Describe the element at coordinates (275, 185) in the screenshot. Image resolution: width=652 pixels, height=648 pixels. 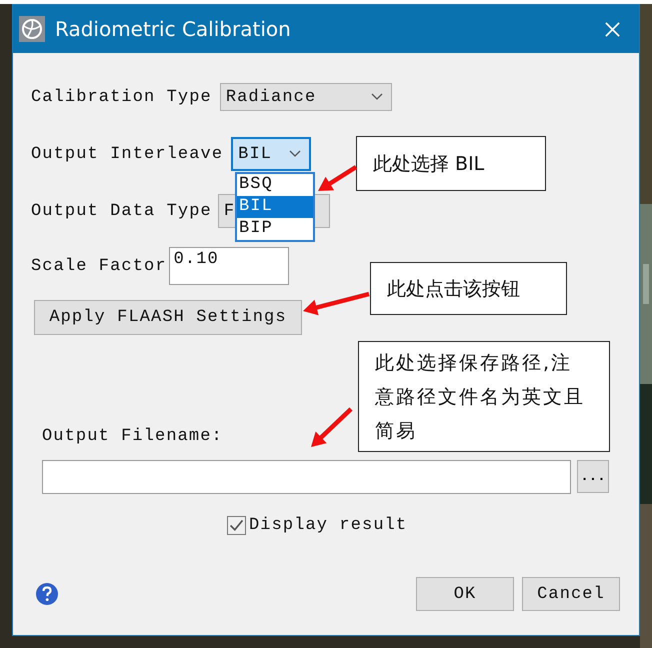
I see `dropdown-option: BSQ` at that location.